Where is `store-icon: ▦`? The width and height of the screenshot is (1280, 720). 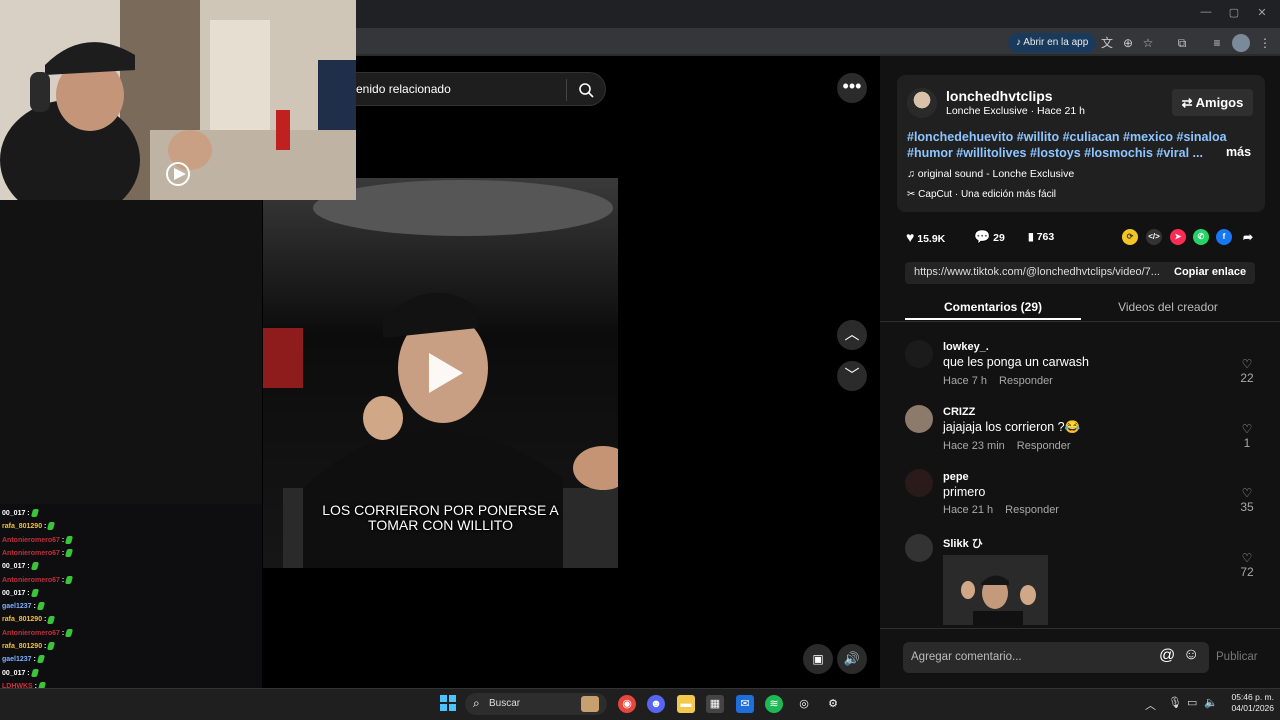 store-icon: ▦ is located at coordinates (715, 704).